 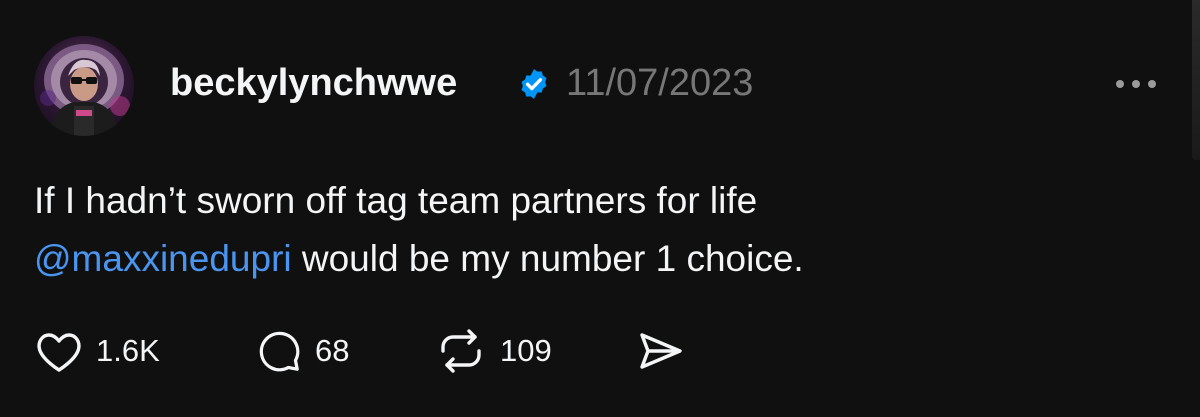 I want to click on avatar, so click(x=84, y=86).